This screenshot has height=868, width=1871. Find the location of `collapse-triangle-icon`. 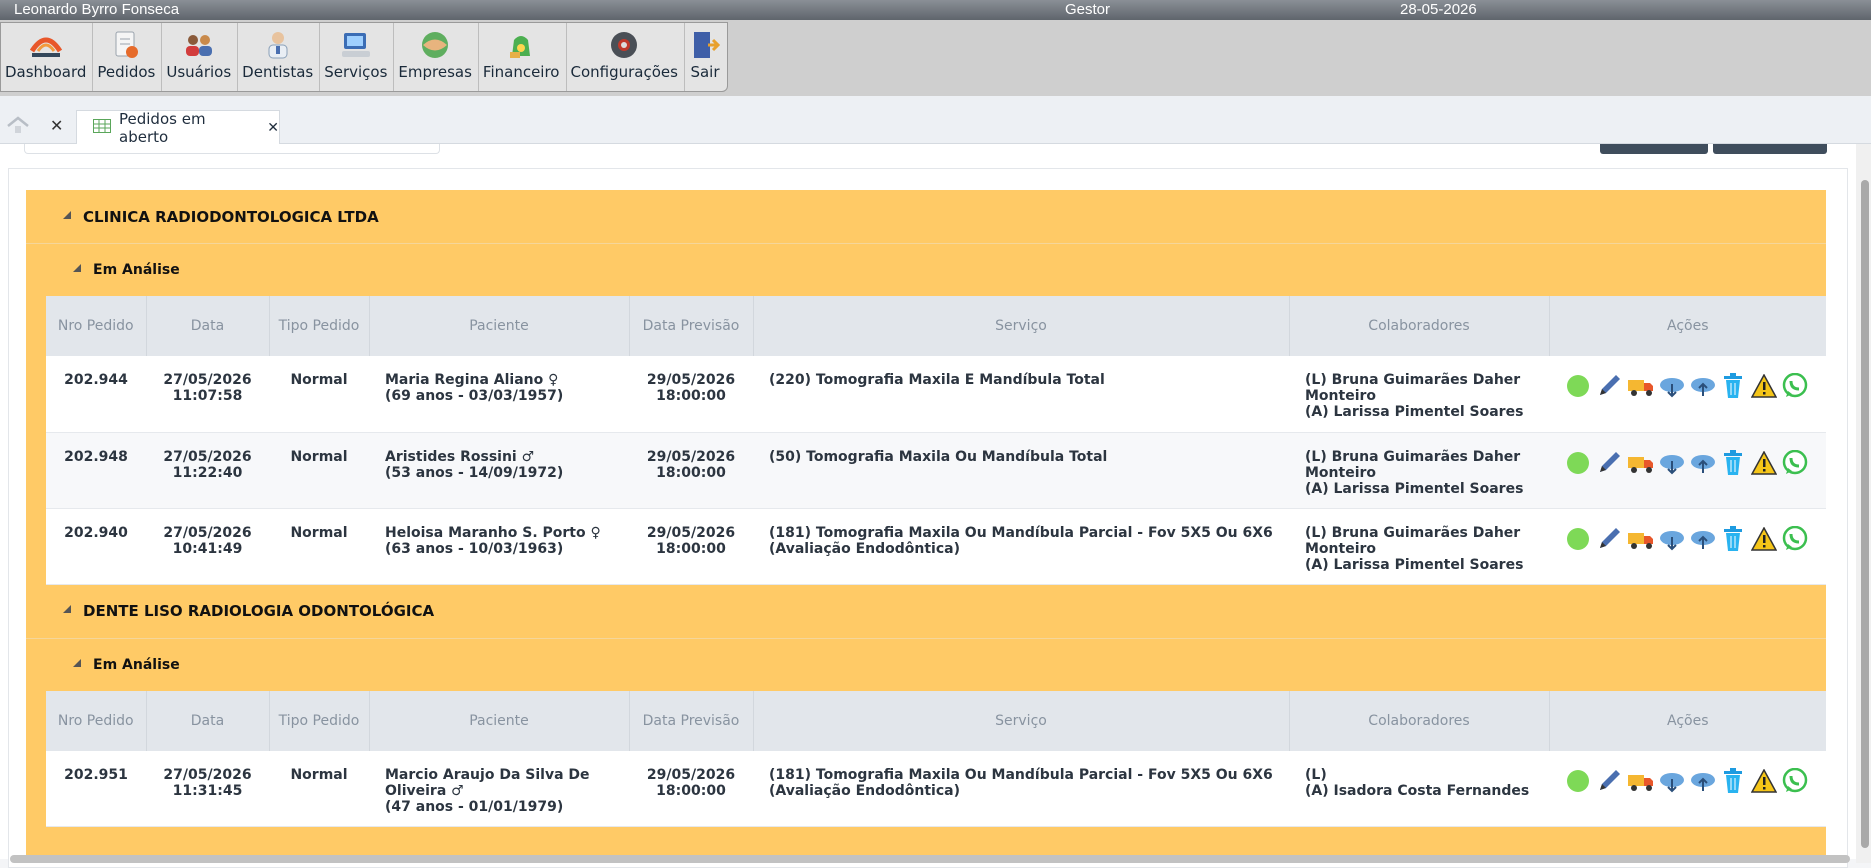

collapse-triangle-icon is located at coordinates (67, 214).